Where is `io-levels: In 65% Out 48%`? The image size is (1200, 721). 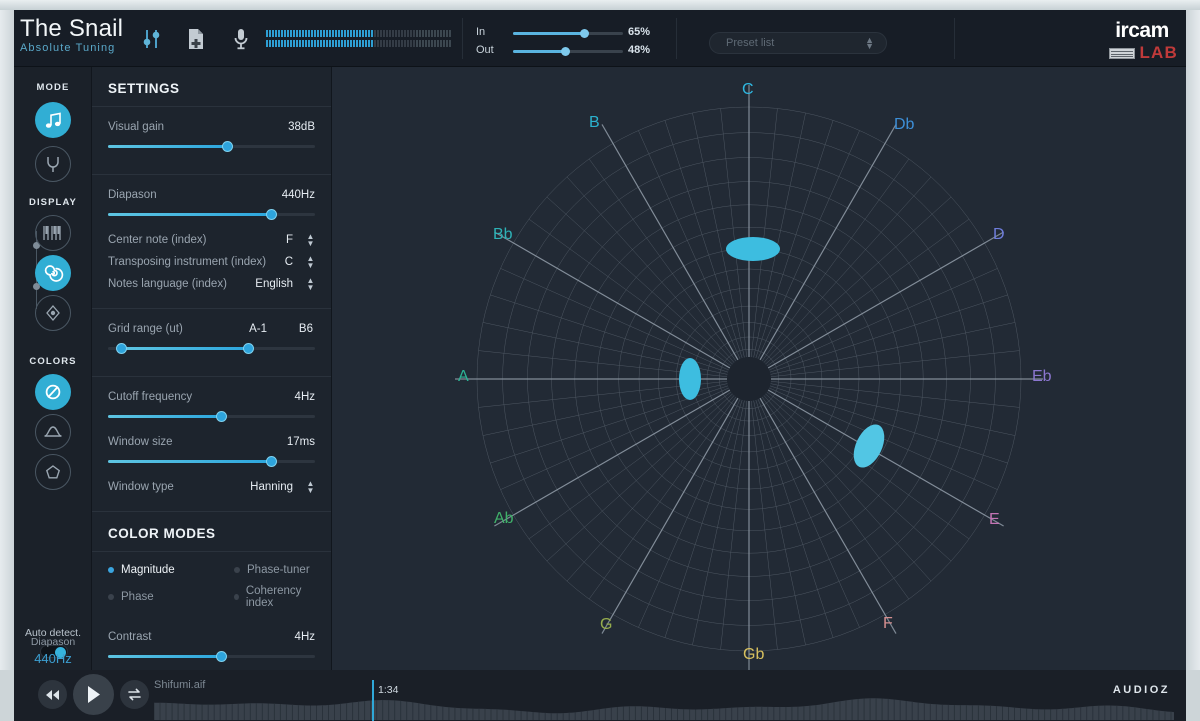
io-levels: In 65% Out 48% is located at coordinates (571, 43).